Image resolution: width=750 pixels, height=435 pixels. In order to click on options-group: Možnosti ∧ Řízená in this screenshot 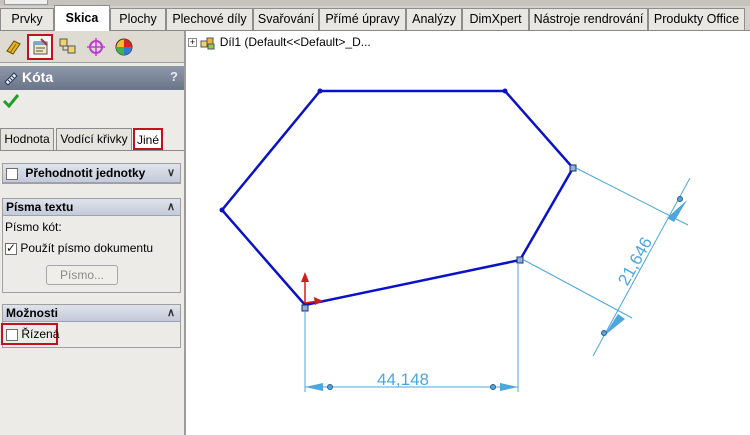, I will do `click(91, 326)`.